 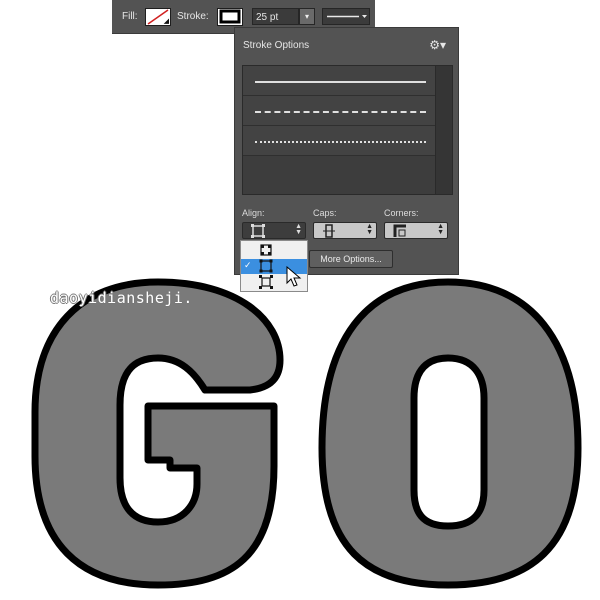 I want to click on miter-join-icon, so click(x=399, y=230).